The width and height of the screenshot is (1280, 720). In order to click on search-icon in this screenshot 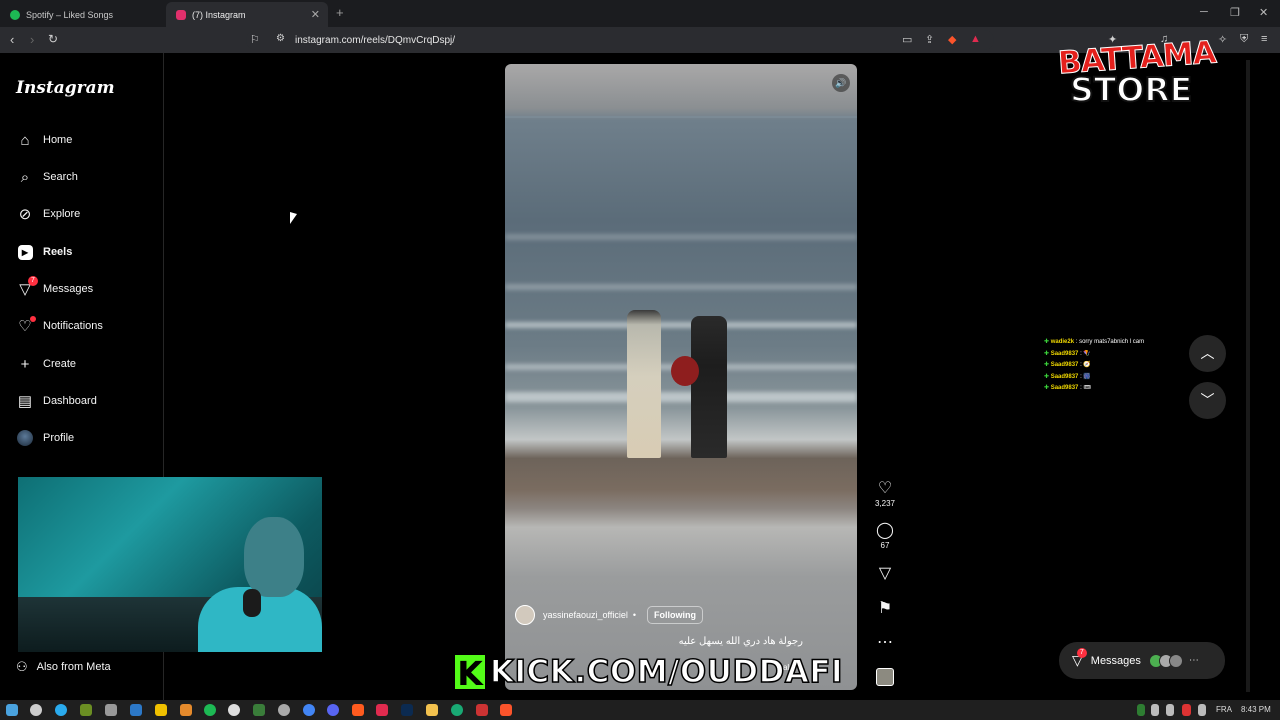, I will do `click(36, 710)`.